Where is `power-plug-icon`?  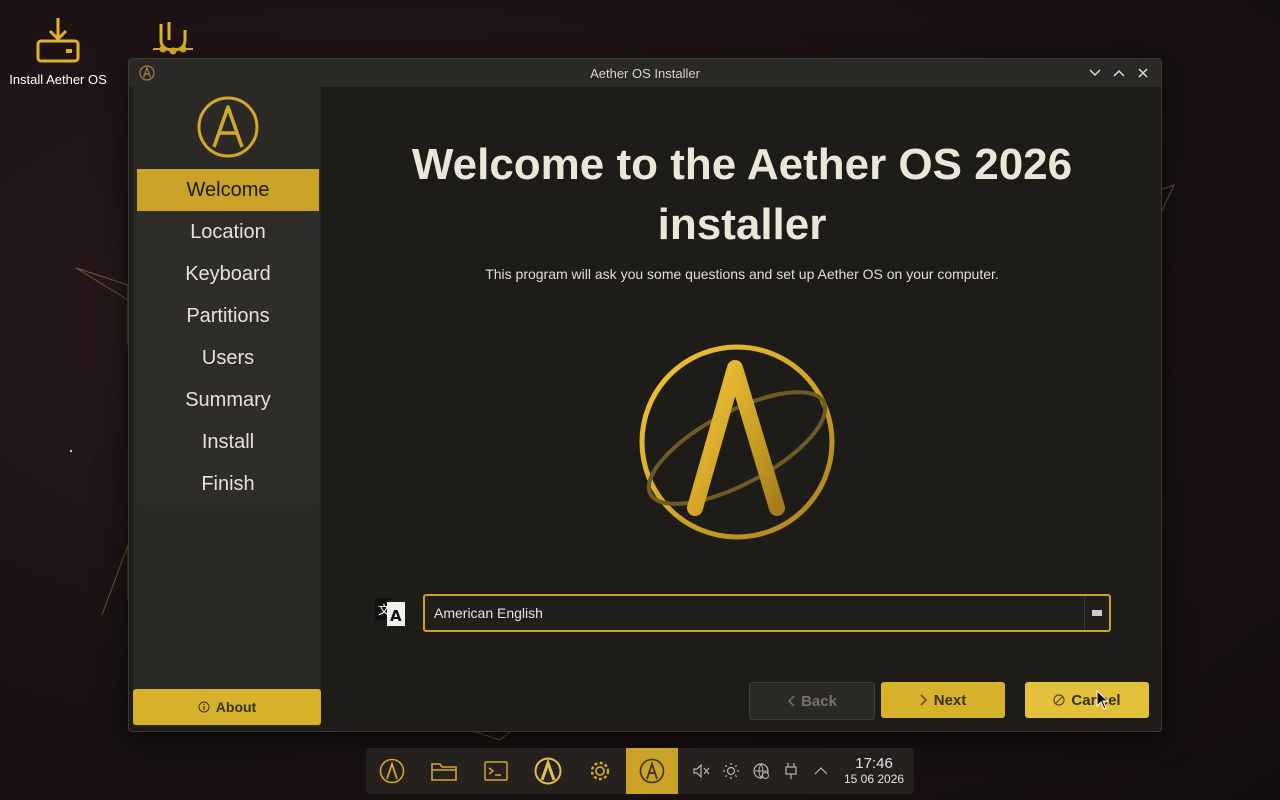
power-plug-icon is located at coordinates (791, 771).